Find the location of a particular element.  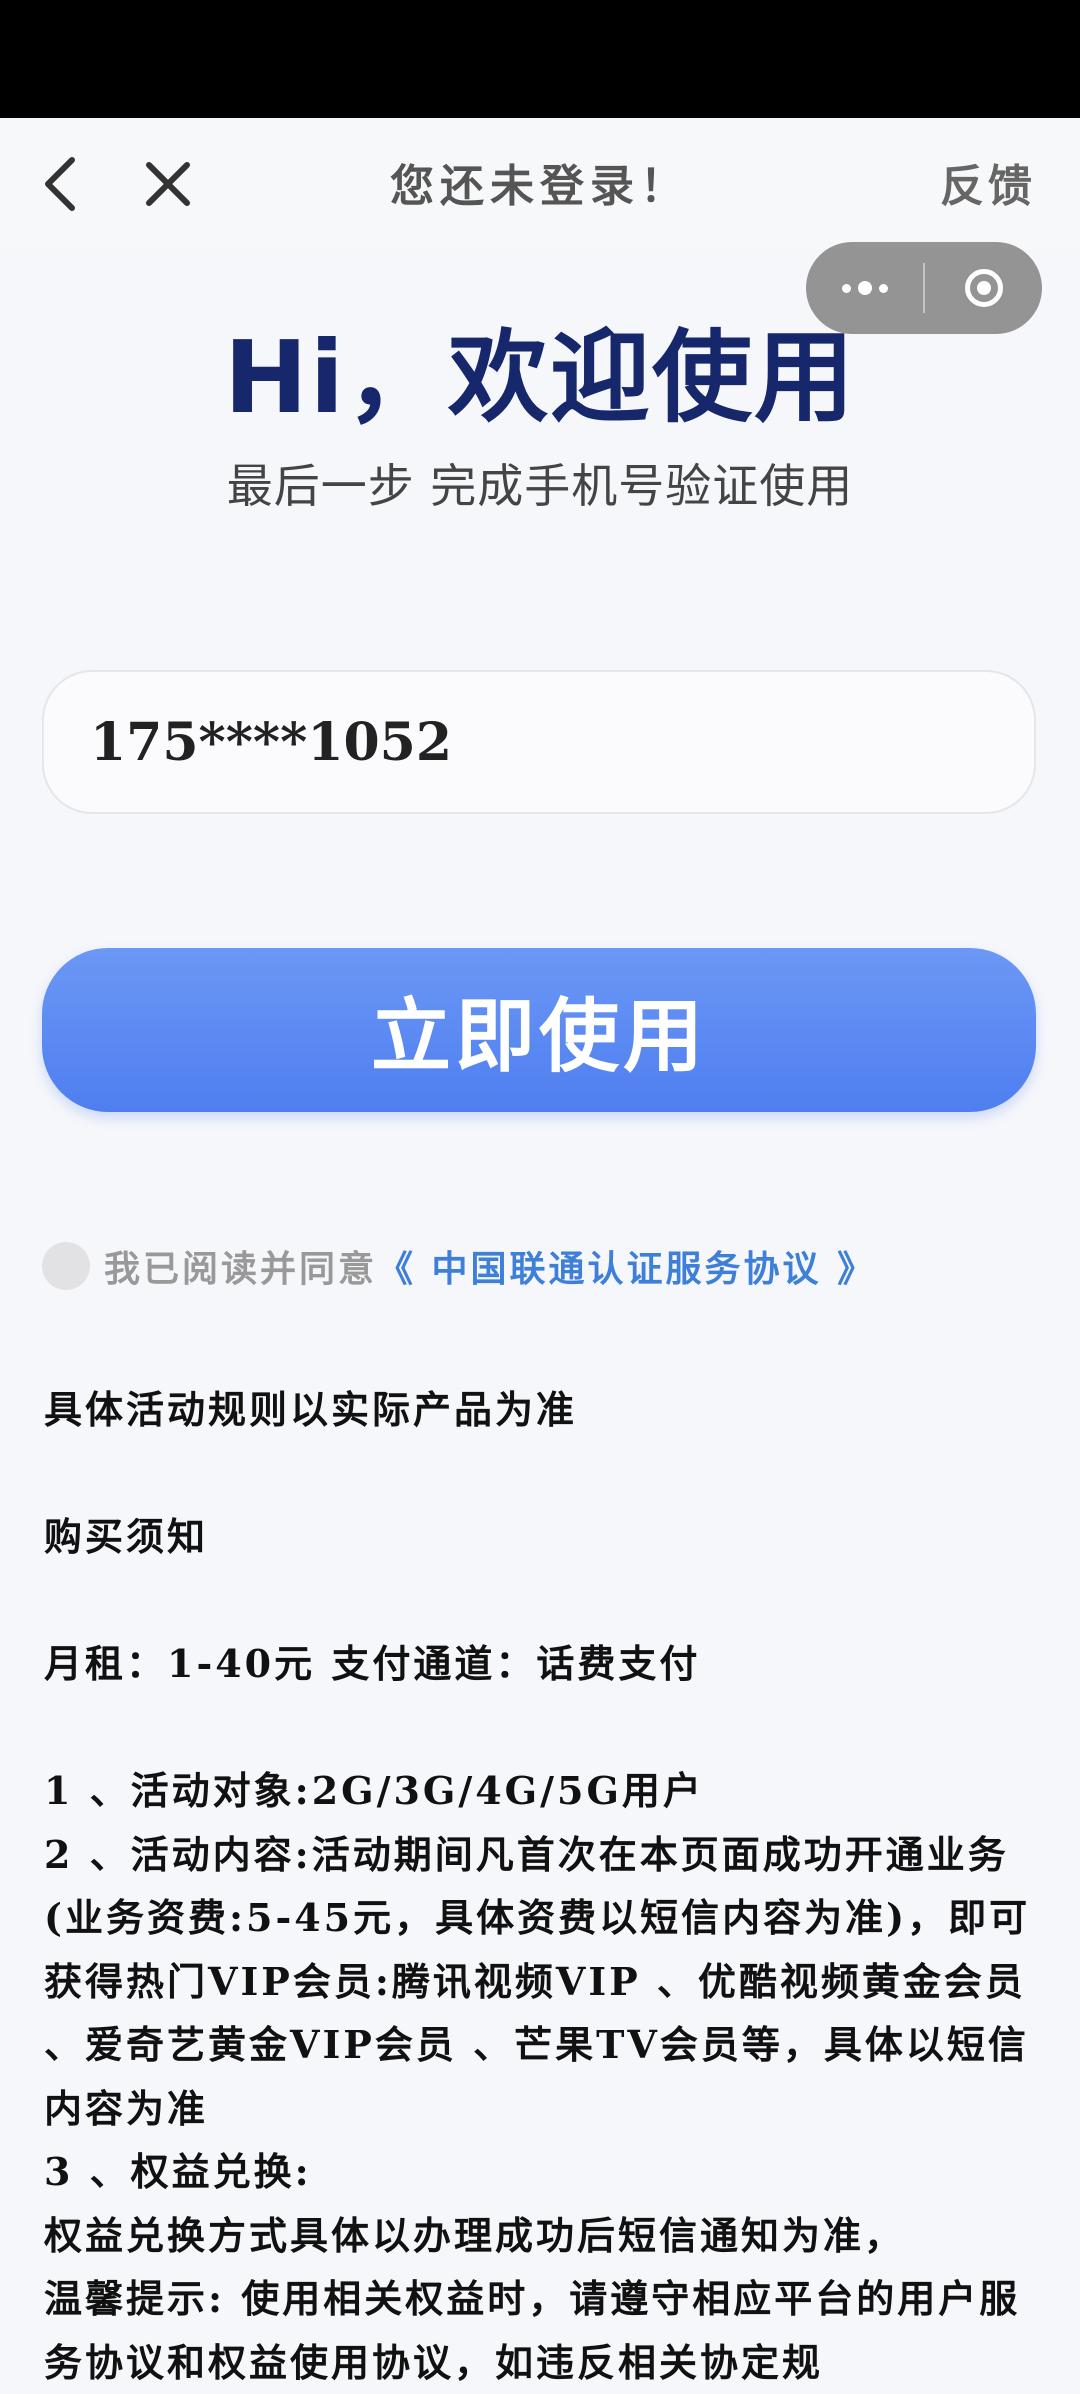

rule-item-audience: 1 、活动对象:2G/3G/4G/5G用户 is located at coordinates (374, 1790).